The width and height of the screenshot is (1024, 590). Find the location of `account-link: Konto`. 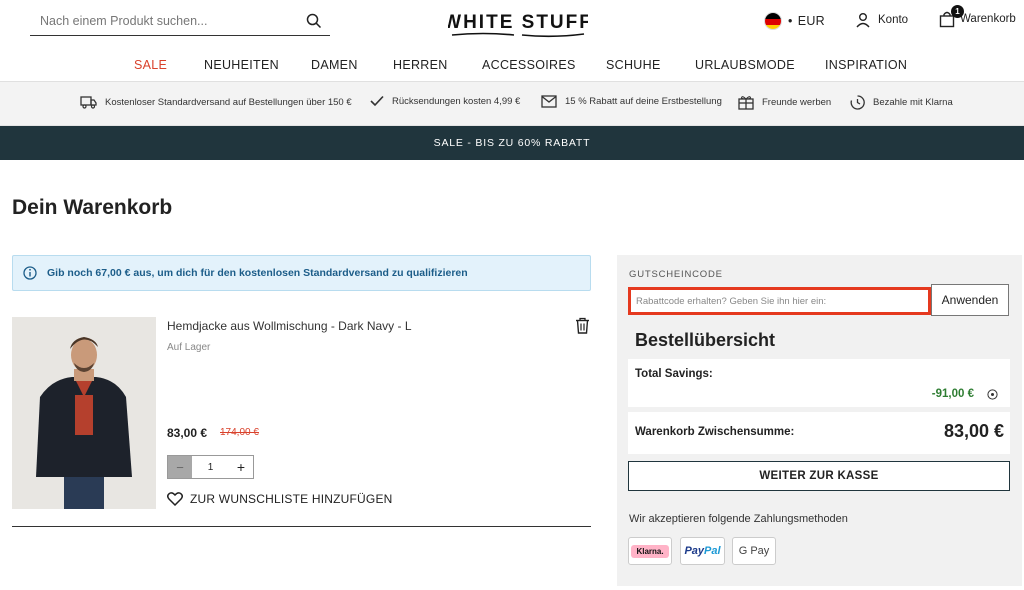

account-link: Konto is located at coordinates (881, 20).